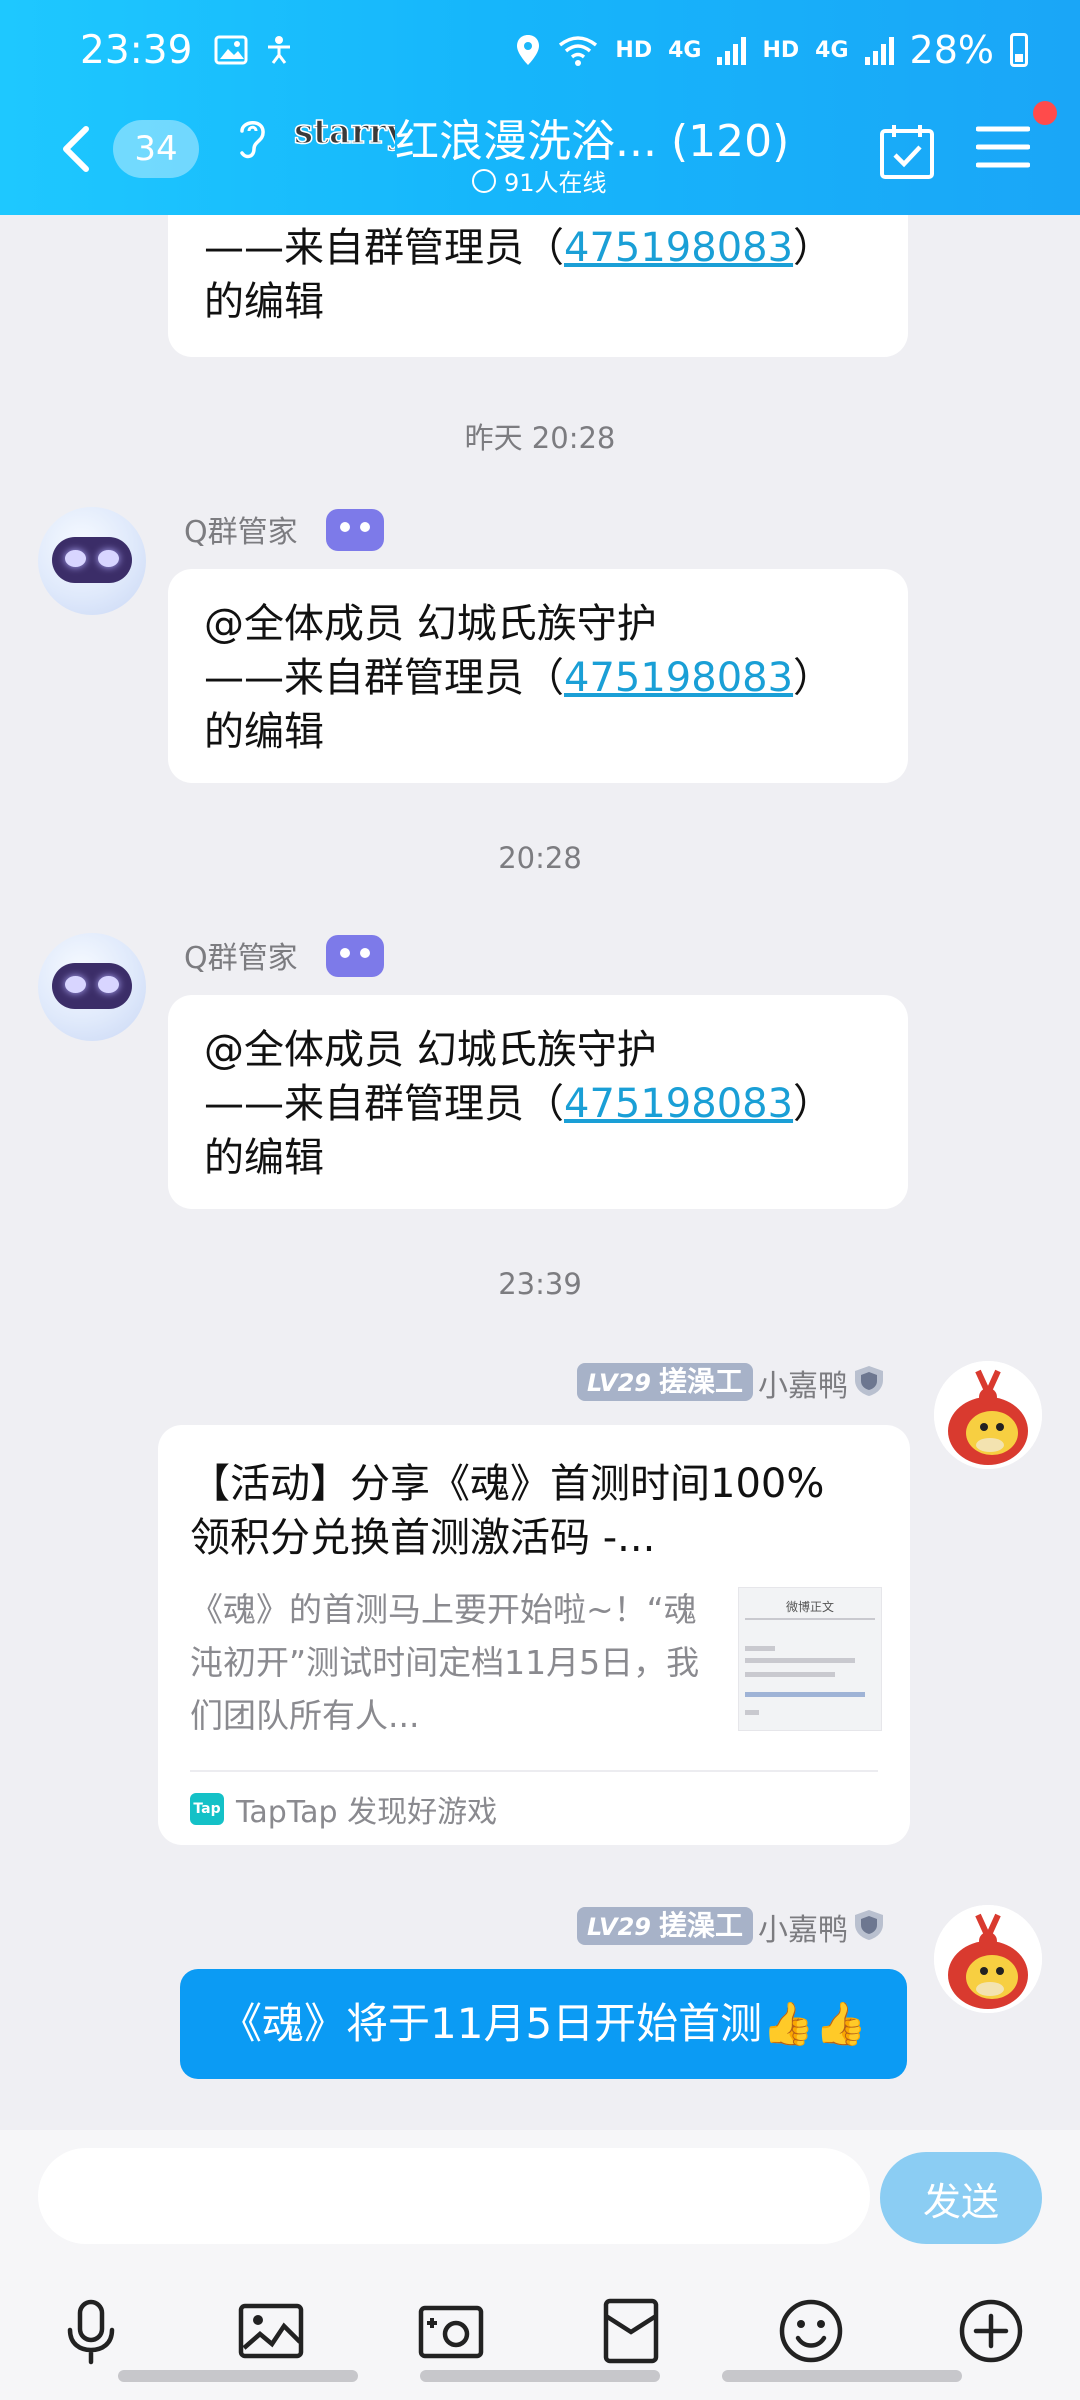  I want to click on network-label-1: 4G, so click(685, 50).